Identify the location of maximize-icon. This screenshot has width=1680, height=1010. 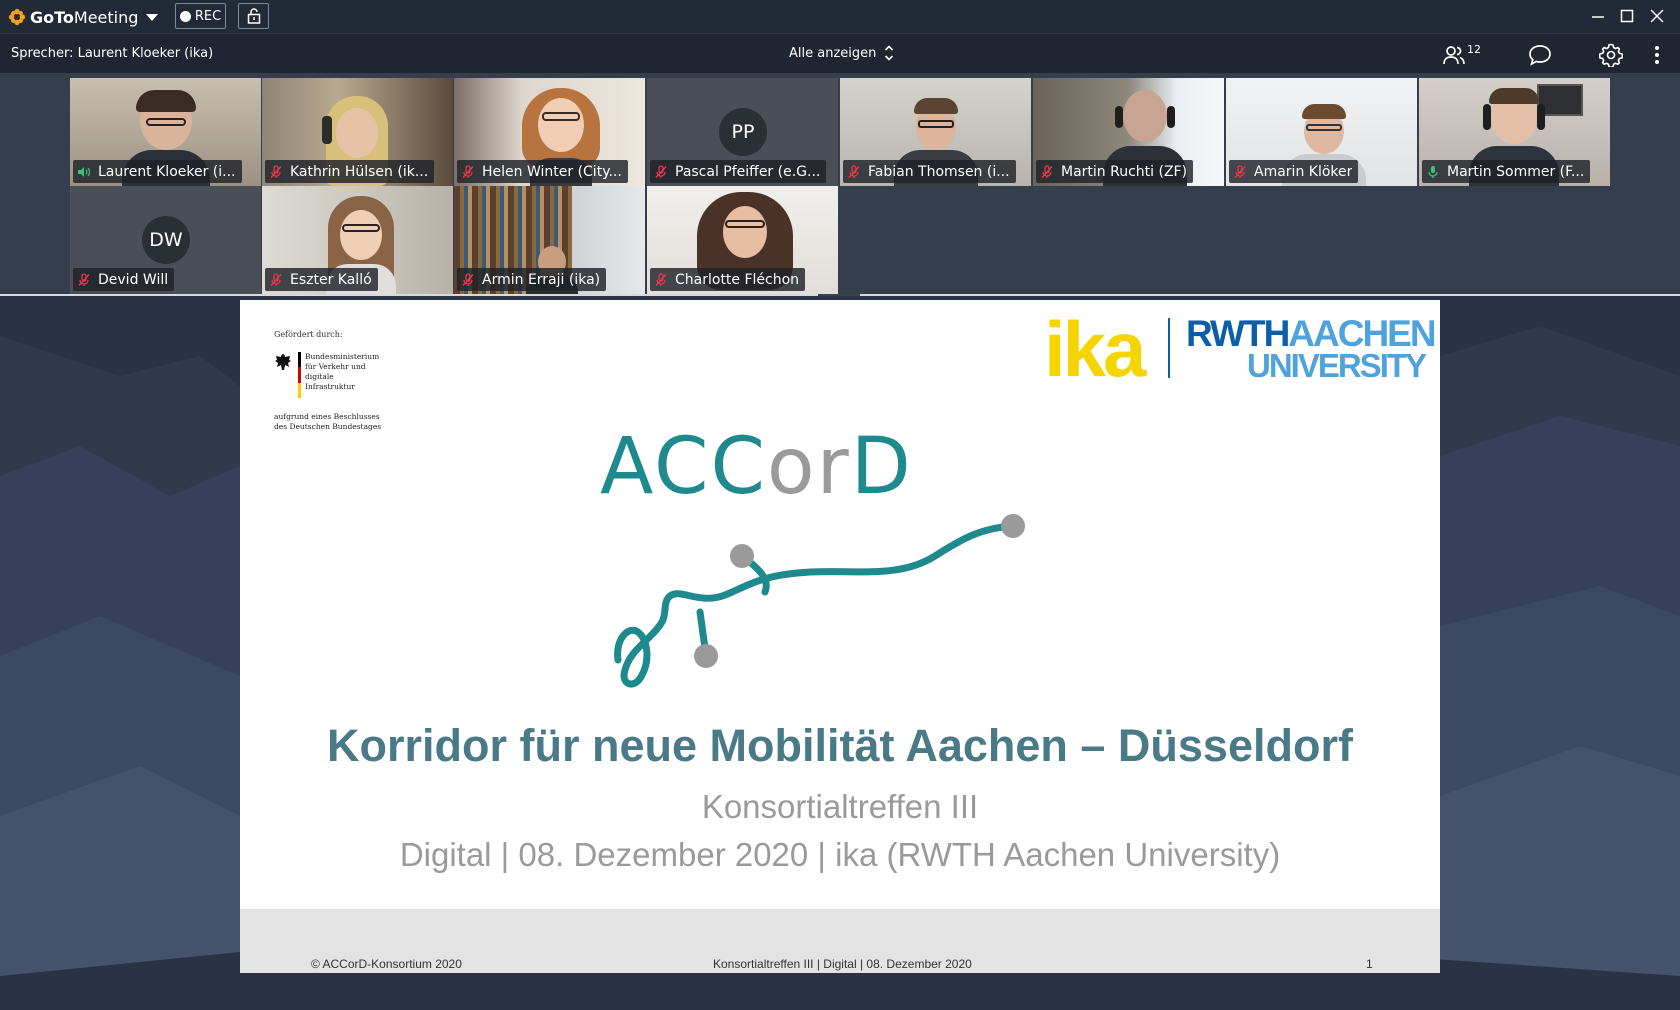
(1627, 16).